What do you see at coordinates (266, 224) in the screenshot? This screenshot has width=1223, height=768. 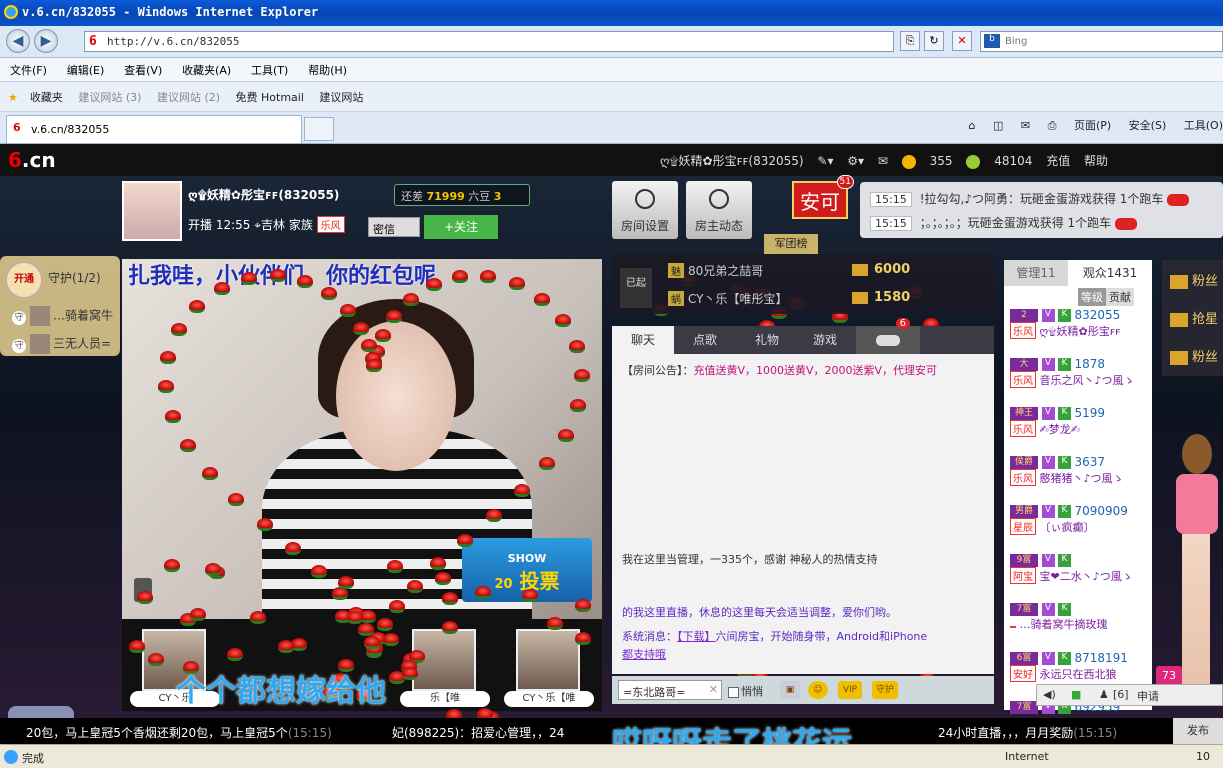 I see `host-meta: 开播 12:55 ⌖吉林 家族 乐风` at bounding box center [266, 224].